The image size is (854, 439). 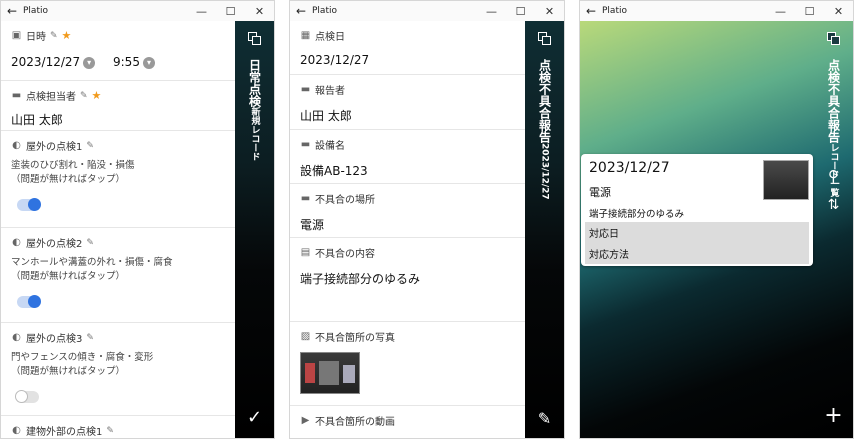 What do you see at coordinates (45, 62) in the screenshot?
I see `date-value: 2023/12/27` at bounding box center [45, 62].